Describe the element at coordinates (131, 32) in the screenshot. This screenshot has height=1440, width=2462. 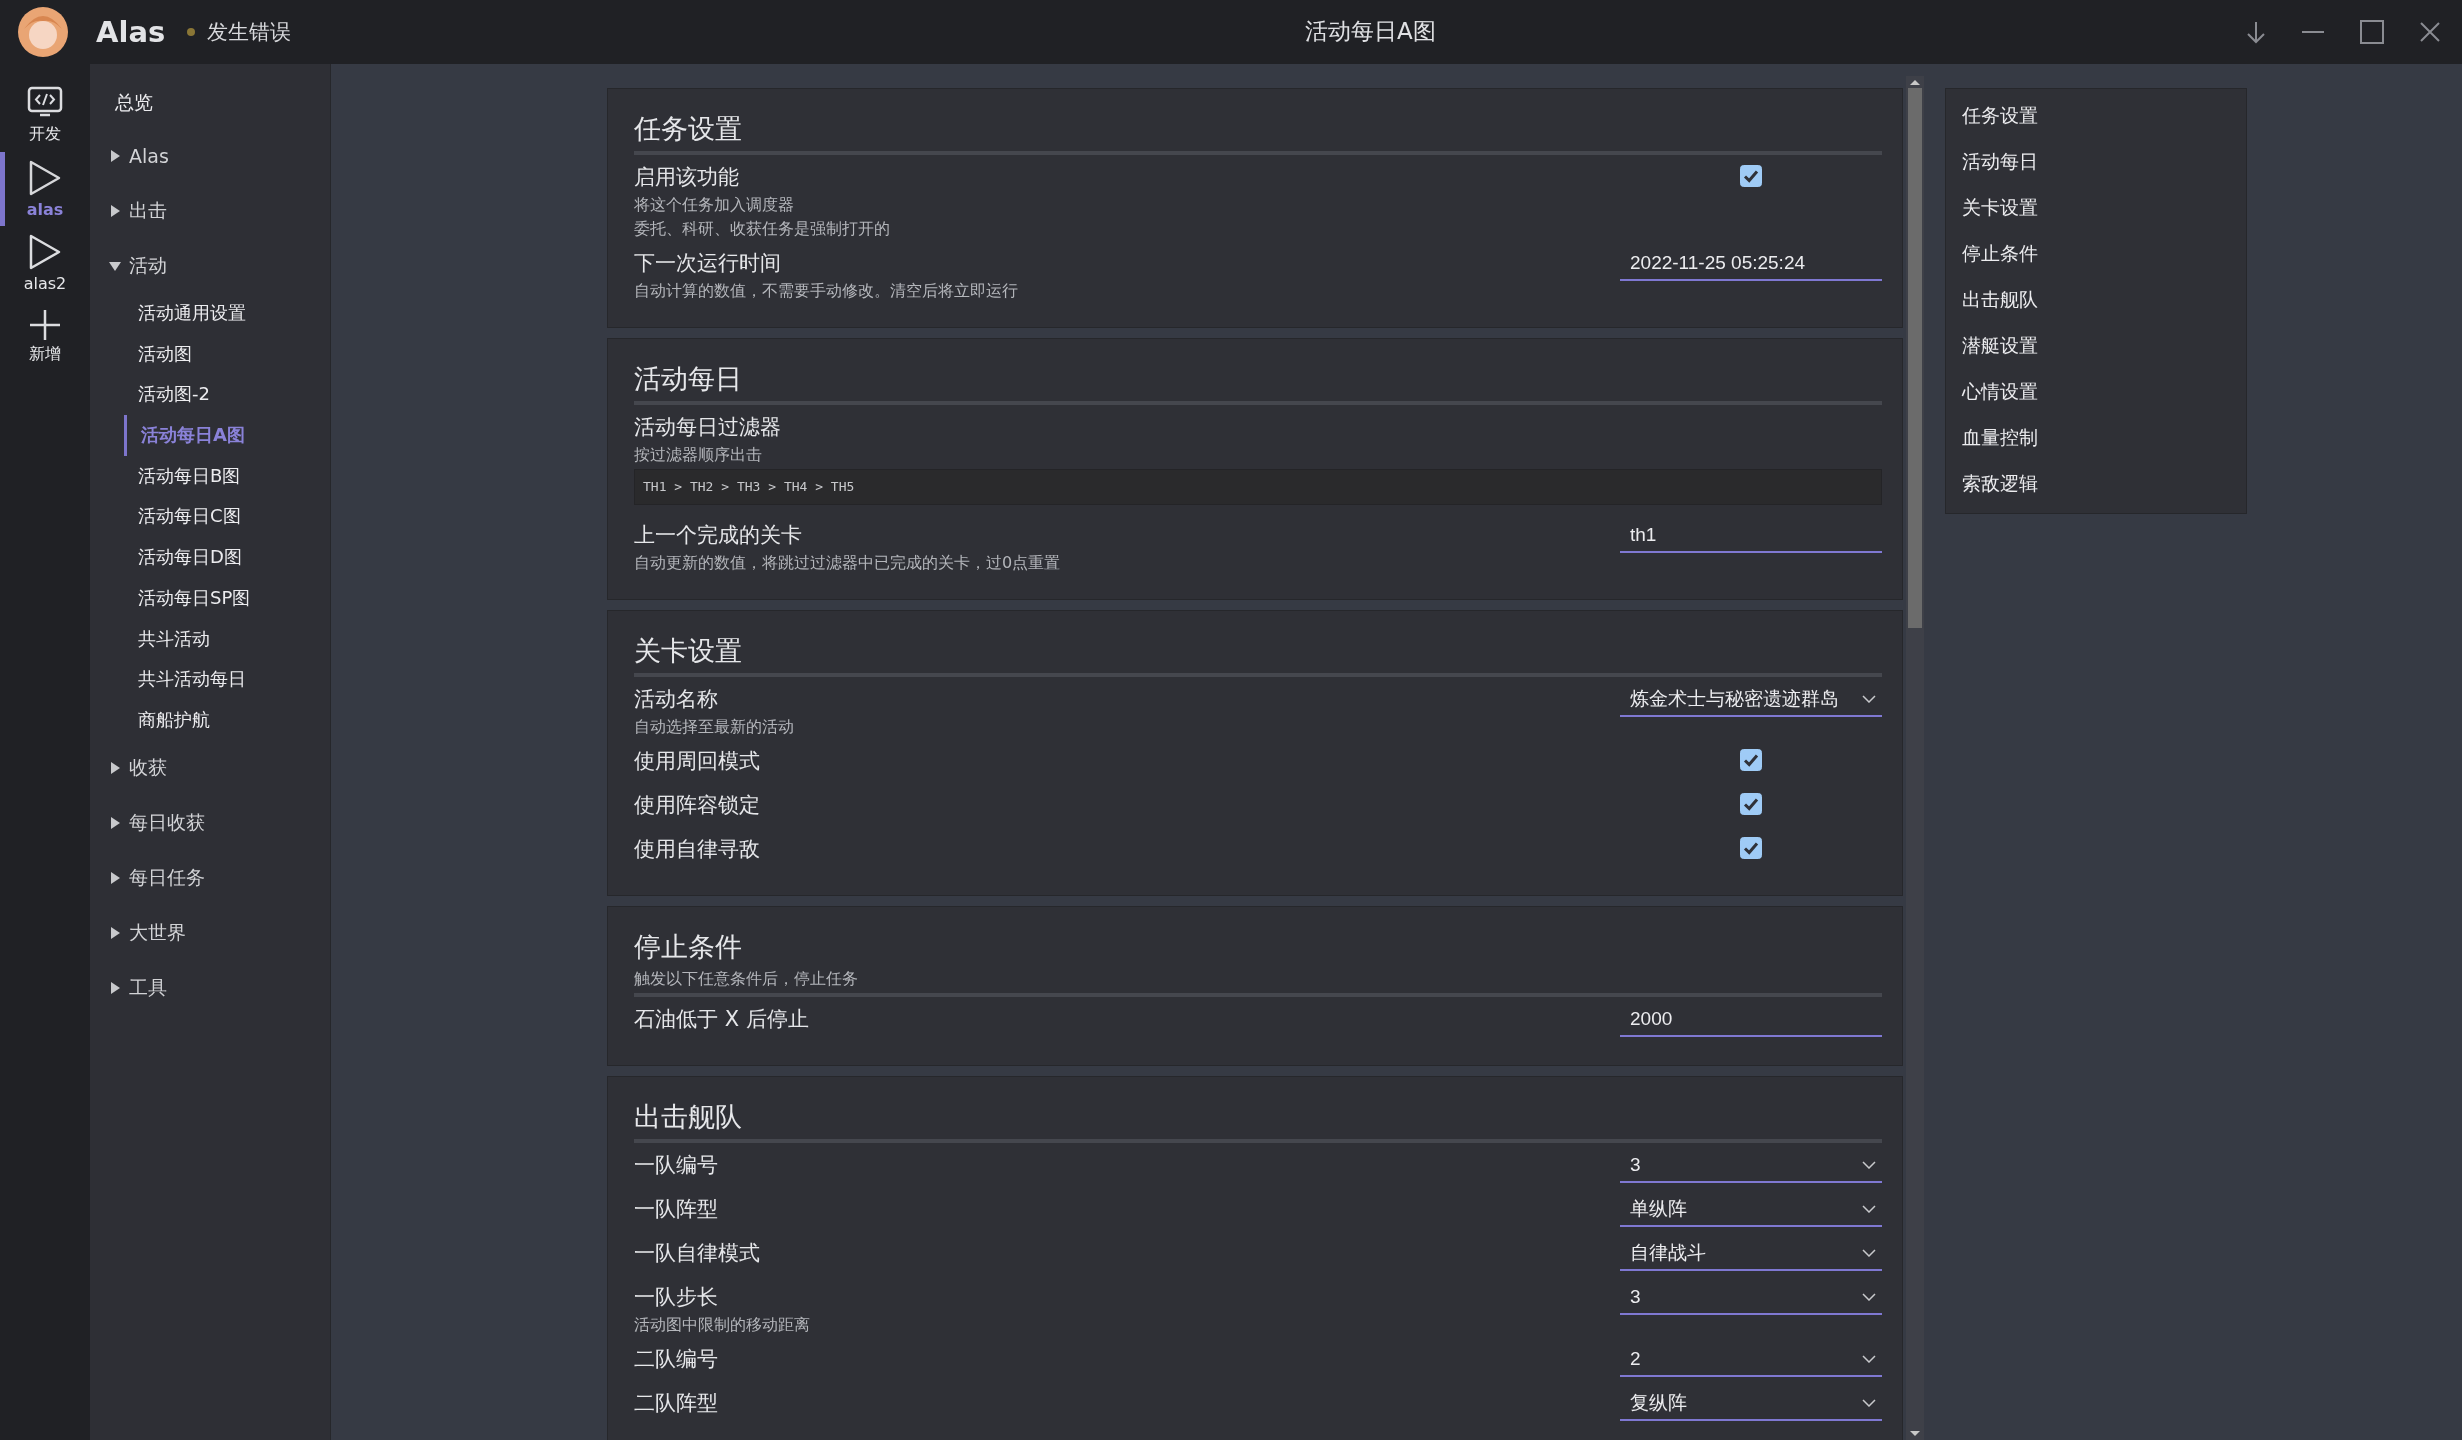
I see `app-name: Alas` at that location.